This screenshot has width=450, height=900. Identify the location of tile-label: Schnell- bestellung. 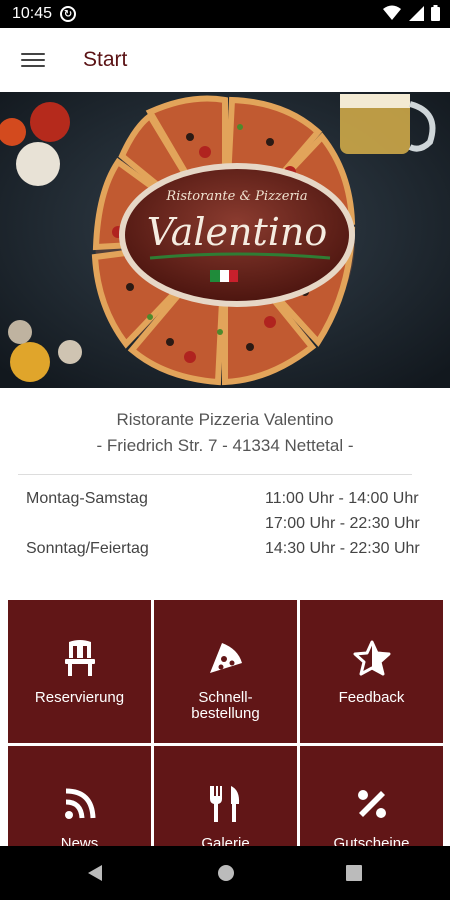
(225, 705).